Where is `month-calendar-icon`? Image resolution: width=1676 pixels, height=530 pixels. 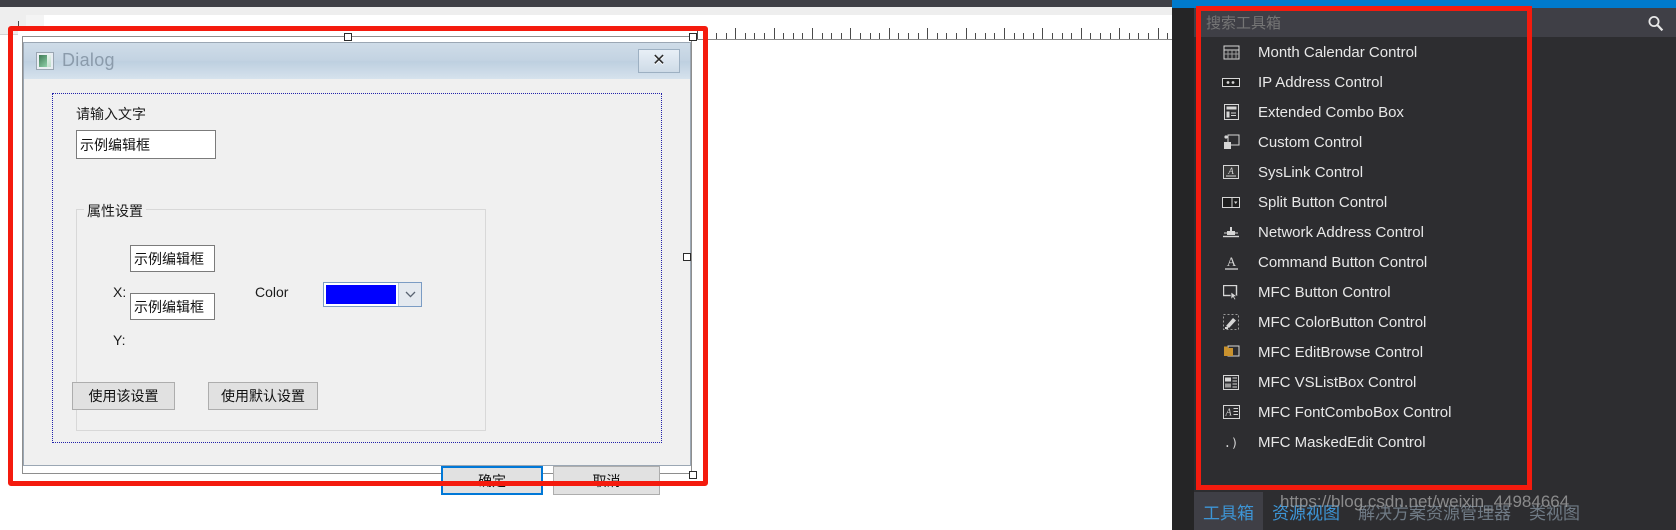 month-calendar-icon is located at coordinates (1231, 52).